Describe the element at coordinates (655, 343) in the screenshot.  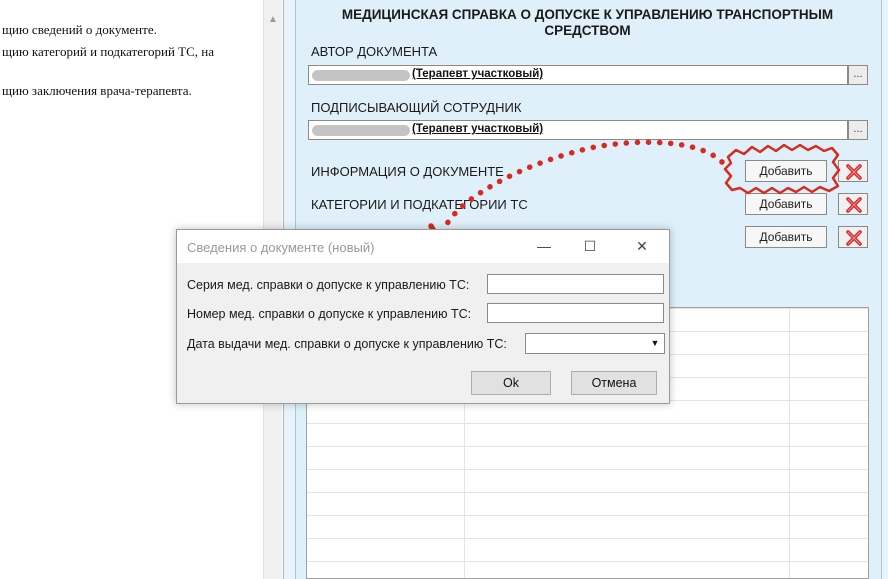
I see `chevron-down-icon: ▼` at that location.